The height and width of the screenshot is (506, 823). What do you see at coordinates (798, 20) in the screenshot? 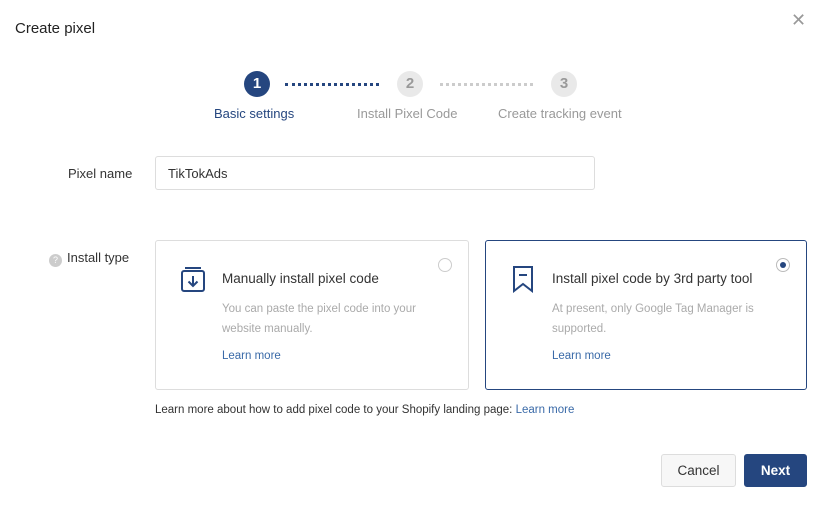
I see `close-icon: ✕` at bounding box center [798, 20].